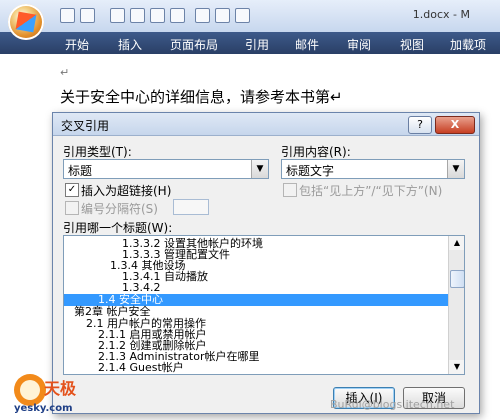  What do you see at coordinates (441, 14) in the screenshot?
I see `document-title: 1.docx - M` at bounding box center [441, 14].